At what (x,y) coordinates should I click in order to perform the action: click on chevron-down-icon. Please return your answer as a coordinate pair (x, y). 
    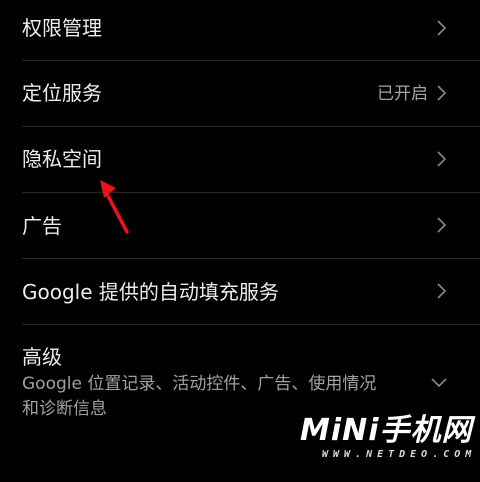
    Looking at the image, I should click on (439, 382).